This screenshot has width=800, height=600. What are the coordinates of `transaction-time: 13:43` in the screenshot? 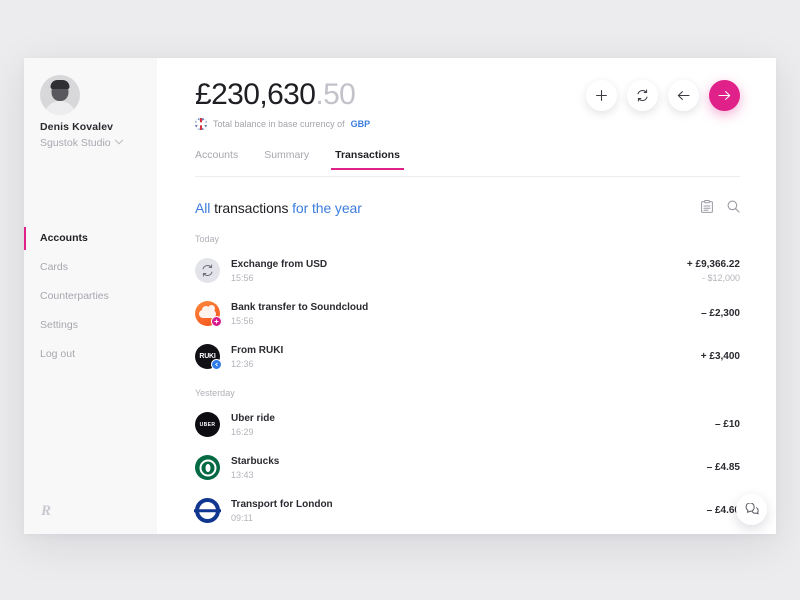 It's located at (242, 474).